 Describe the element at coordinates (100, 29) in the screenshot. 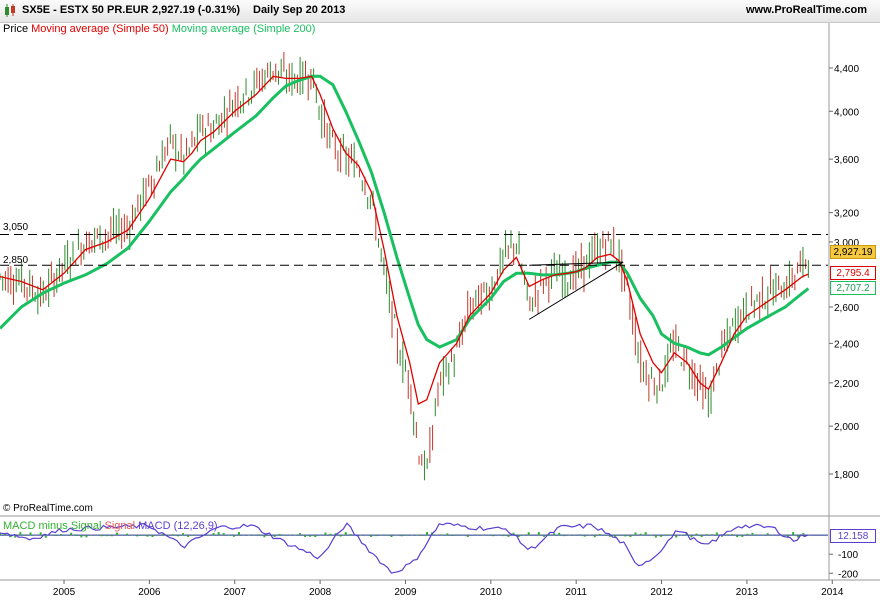

I see `legend-ma50: Moving average (Simple 50)` at that location.